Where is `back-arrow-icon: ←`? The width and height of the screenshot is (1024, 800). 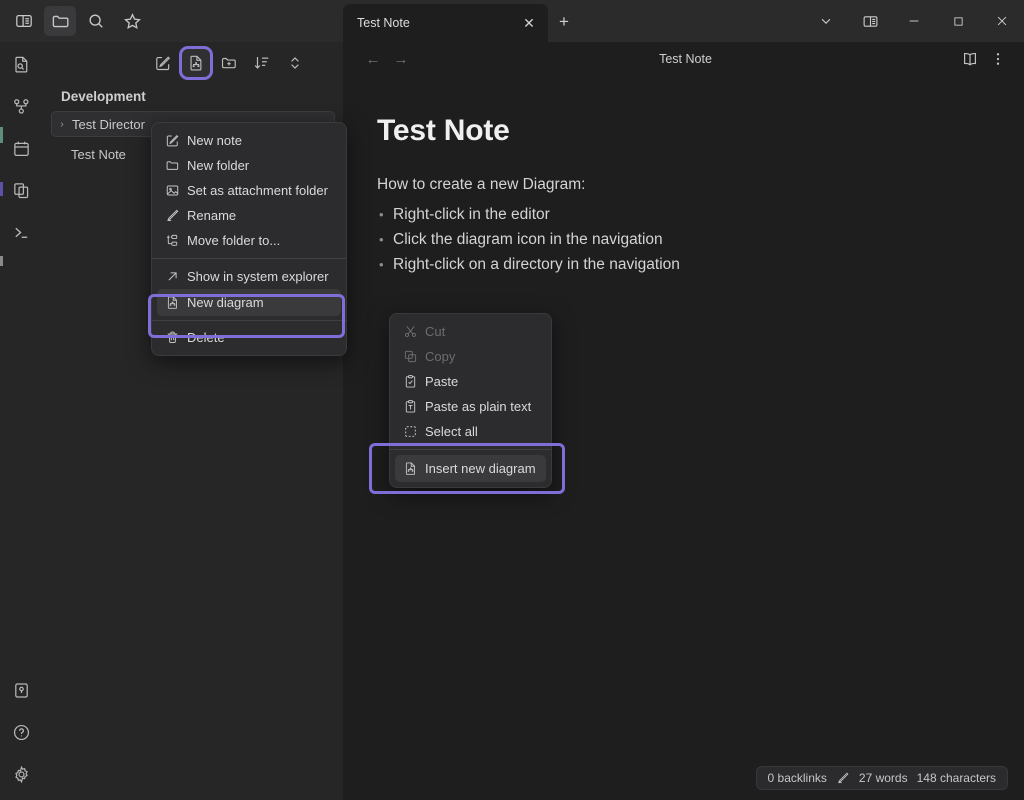
back-arrow-icon: ← is located at coordinates (373, 59).